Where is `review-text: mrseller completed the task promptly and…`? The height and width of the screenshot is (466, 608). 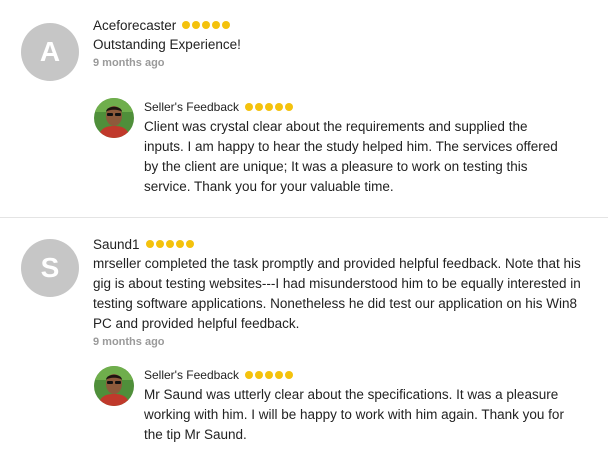
review-text: mrseller completed the task promptly and… is located at coordinates (337, 293).